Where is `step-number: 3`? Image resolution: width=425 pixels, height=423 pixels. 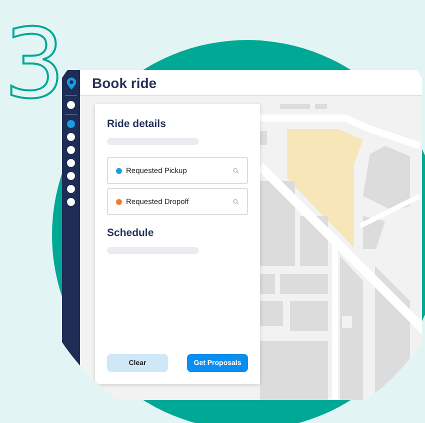
step-number: 3 is located at coordinates (35, 64).